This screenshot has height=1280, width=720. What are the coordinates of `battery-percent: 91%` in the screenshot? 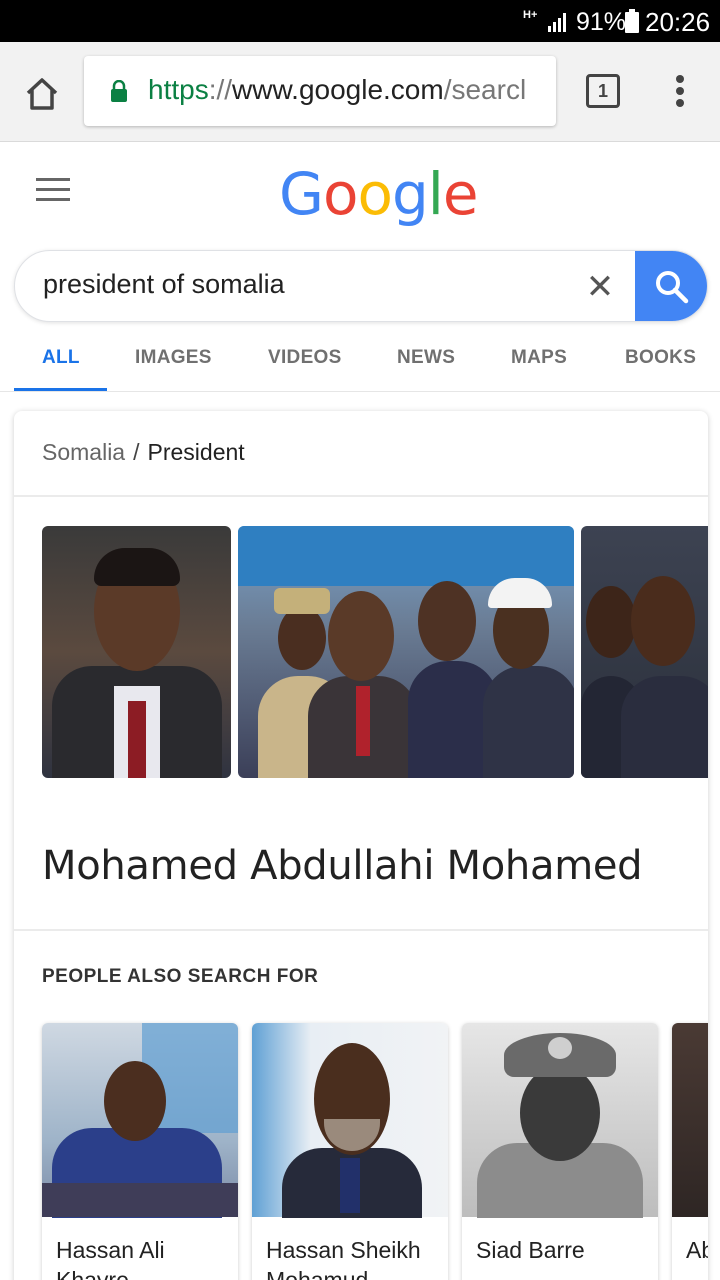 It's located at (601, 22).